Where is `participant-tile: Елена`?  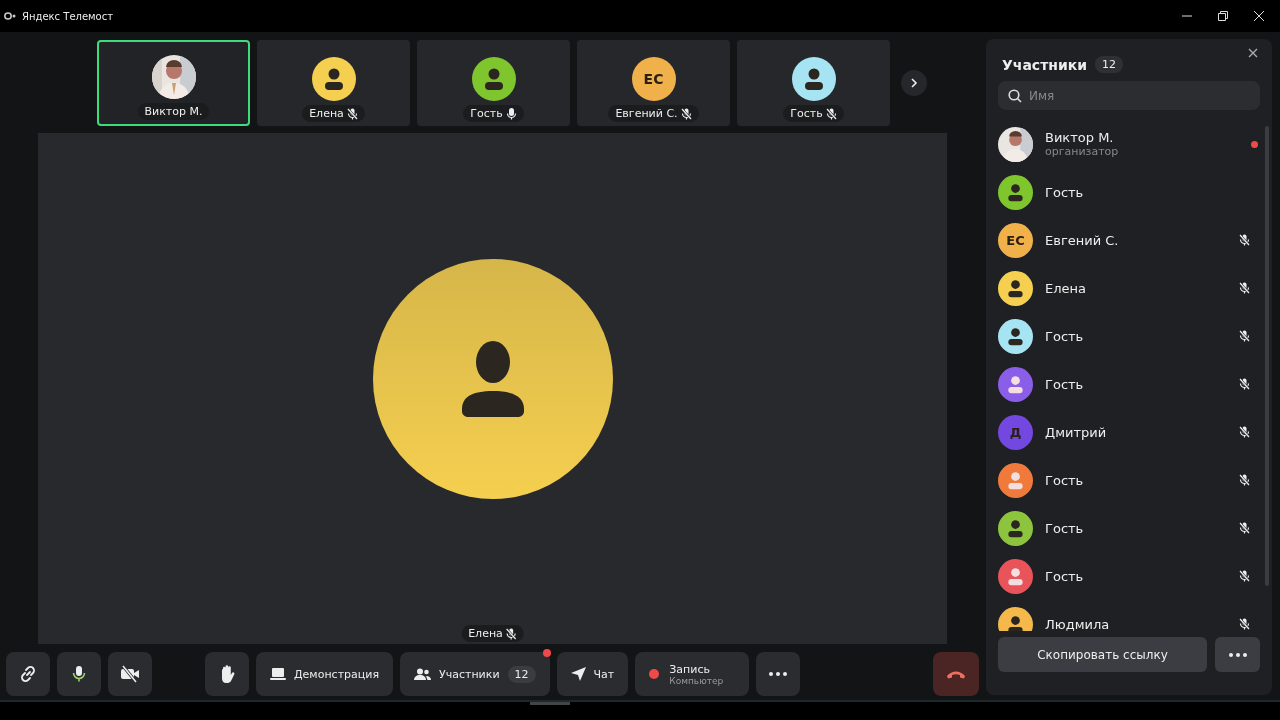
participant-tile: Елена is located at coordinates (333, 83).